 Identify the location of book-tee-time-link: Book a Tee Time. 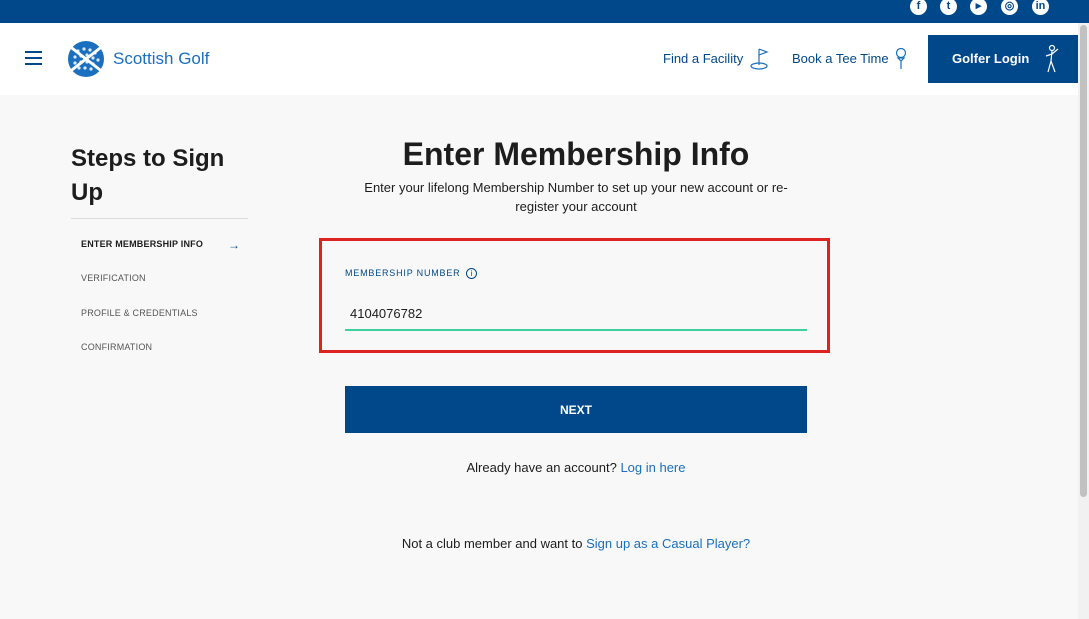
(840, 58).